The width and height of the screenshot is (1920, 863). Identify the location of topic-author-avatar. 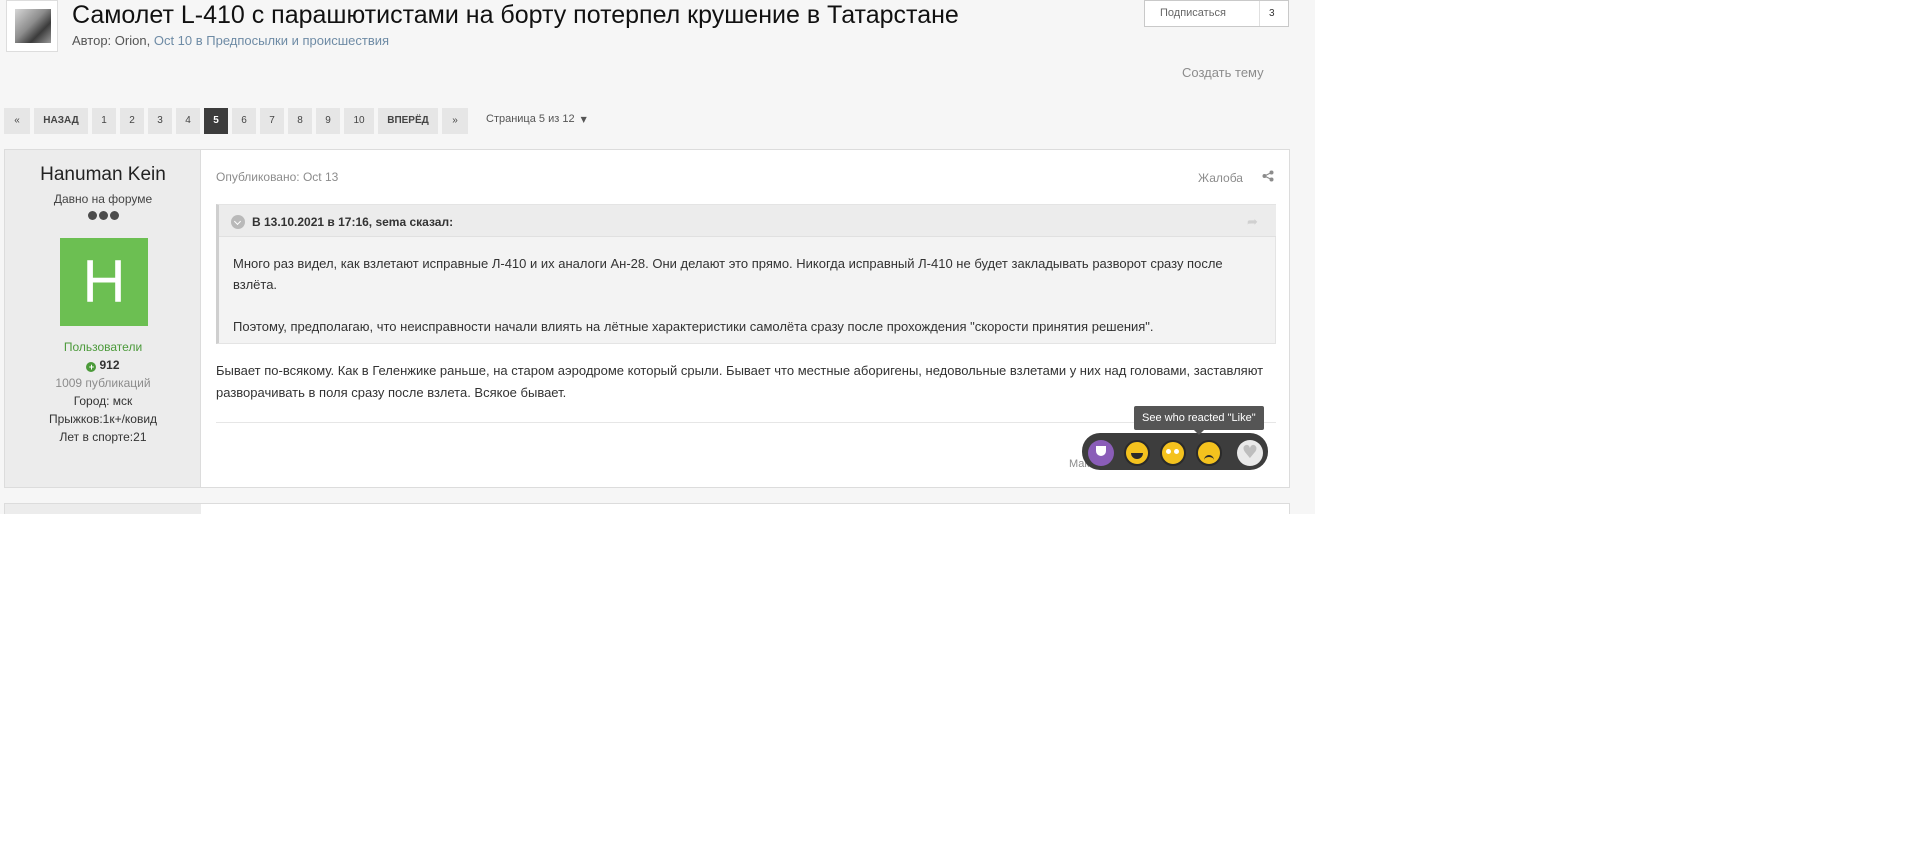
(32, 26).